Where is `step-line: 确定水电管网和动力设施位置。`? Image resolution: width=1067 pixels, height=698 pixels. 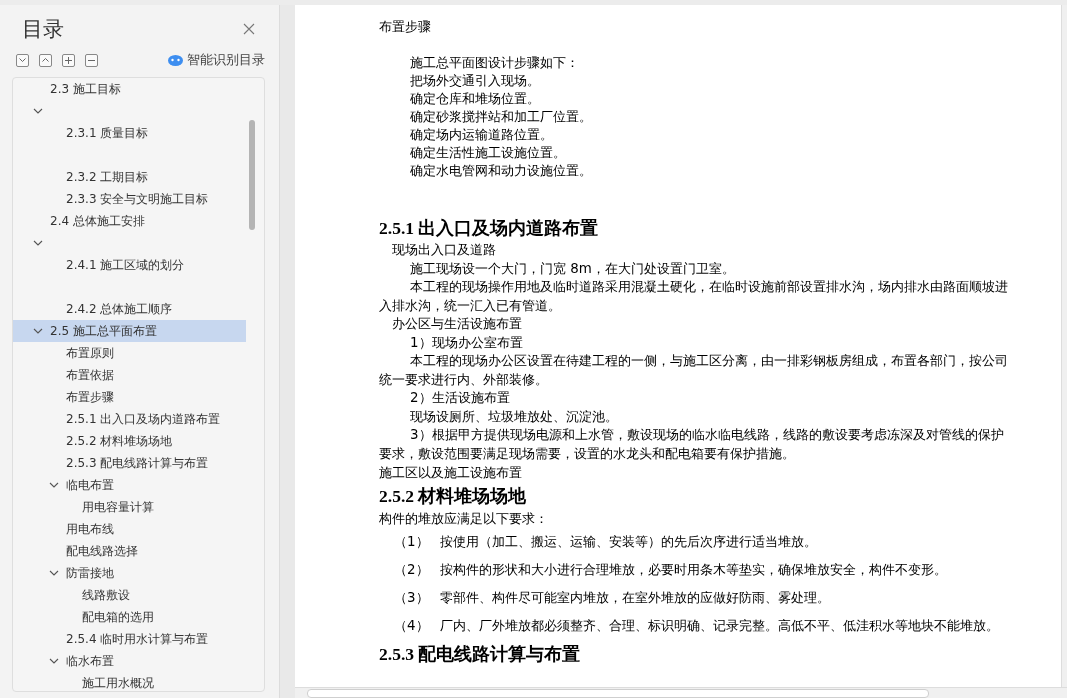
step-line: 确定水电管网和动力设施位置。 is located at coordinates (501, 171).